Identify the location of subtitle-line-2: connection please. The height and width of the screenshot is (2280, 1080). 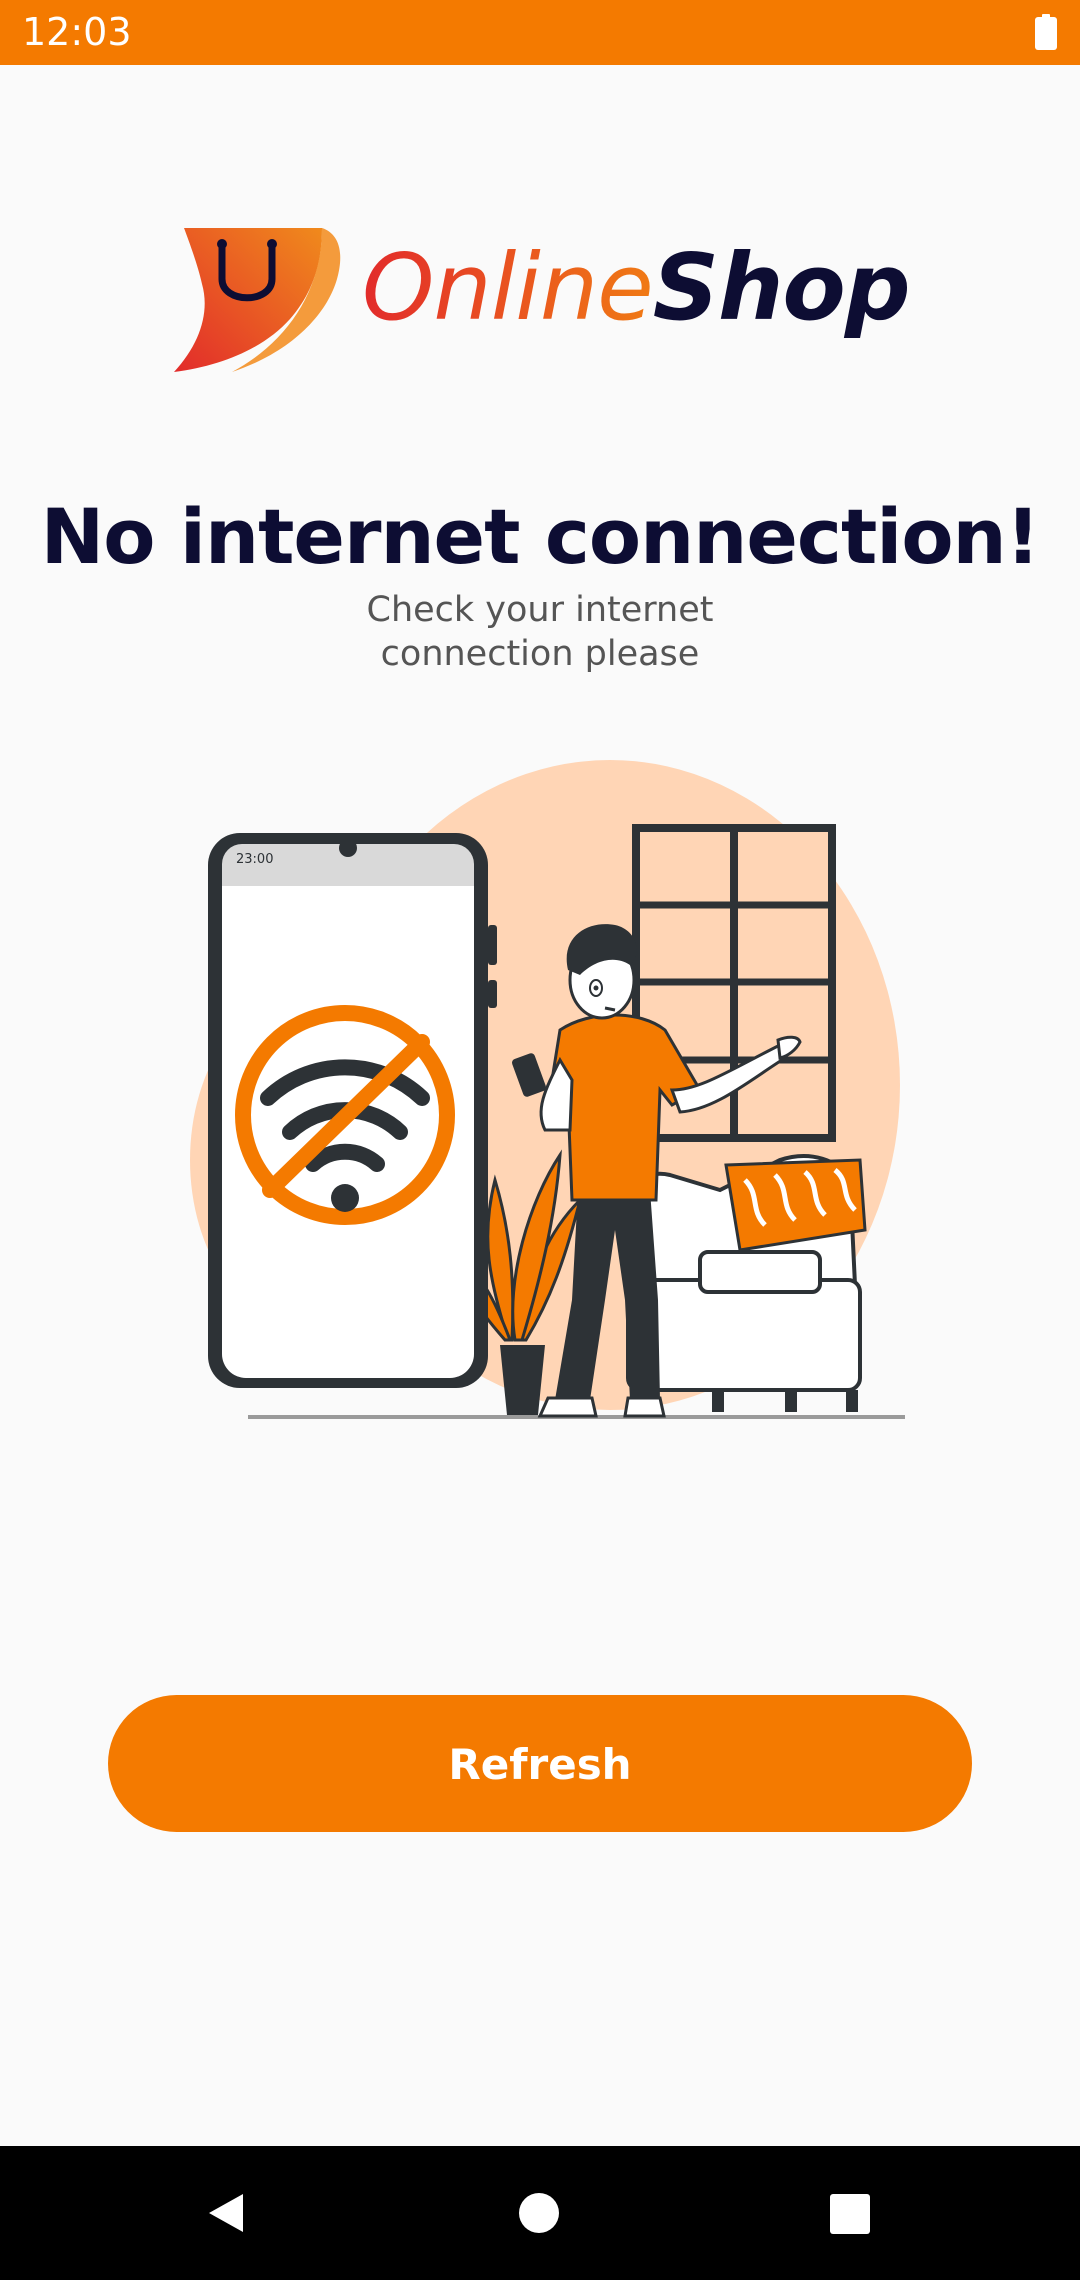
(540, 654).